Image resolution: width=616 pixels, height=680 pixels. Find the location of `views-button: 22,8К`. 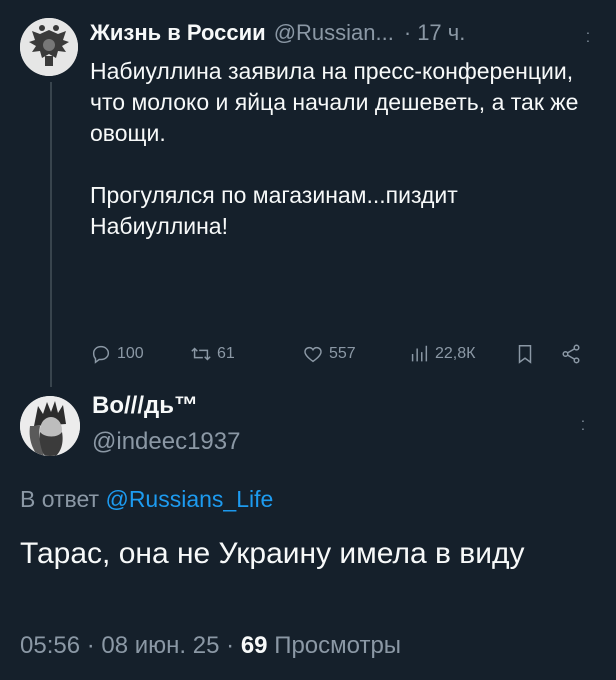

views-button: 22,8К is located at coordinates (441, 354).